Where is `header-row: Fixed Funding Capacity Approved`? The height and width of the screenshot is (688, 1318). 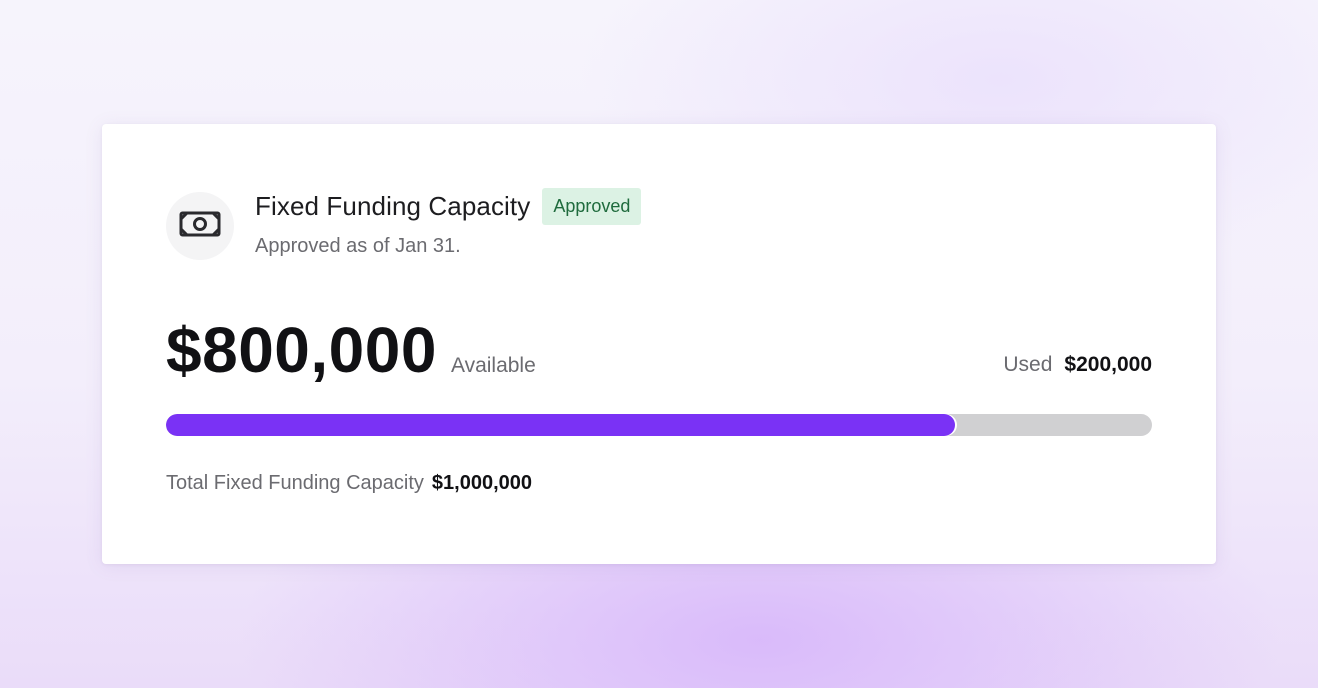 header-row: Fixed Funding Capacity Approved is located at coordinates (448, 206).